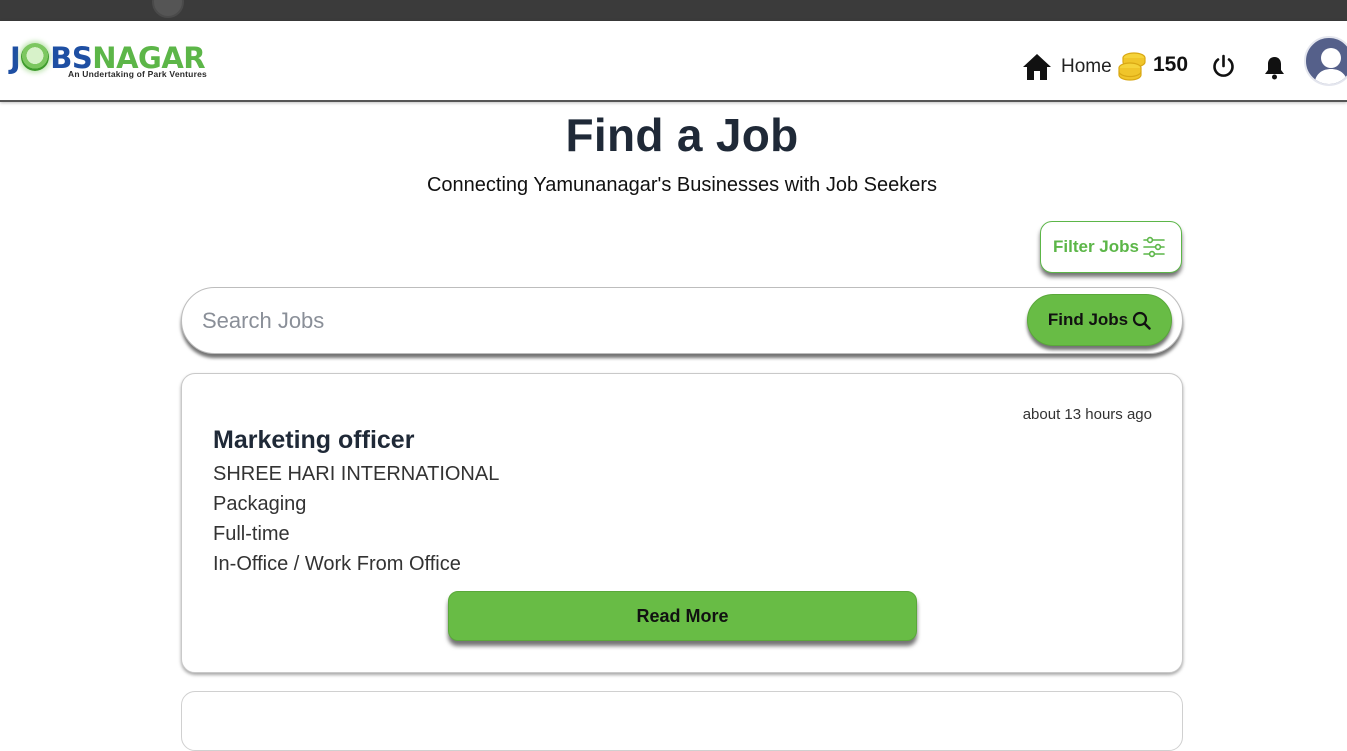  Describe the element at coordinates (137, 74) in the screenshot. I see `logo-tagline: An Undertaking of Park Ventures` at that location.